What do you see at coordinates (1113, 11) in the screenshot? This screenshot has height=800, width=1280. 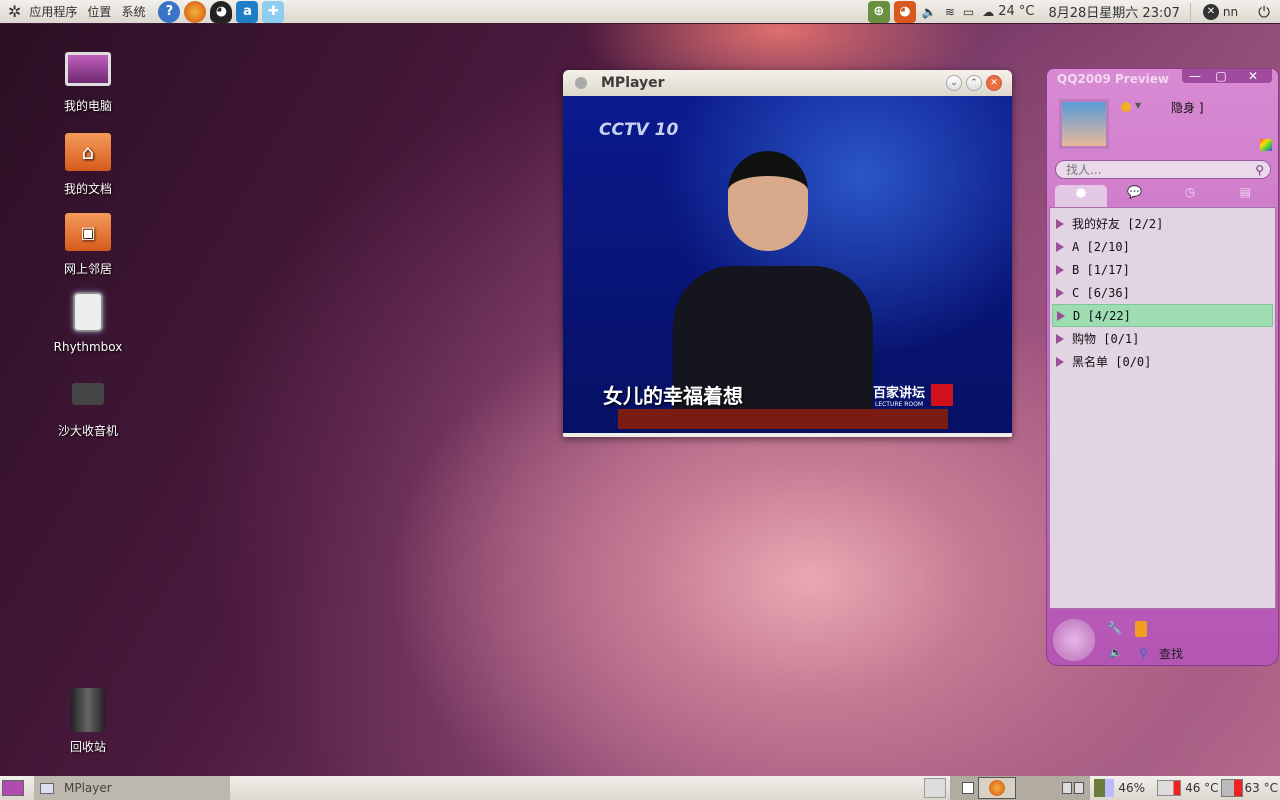 I see `clock: 8月28日星期六 23:07` at bounding box center [1113, 11].